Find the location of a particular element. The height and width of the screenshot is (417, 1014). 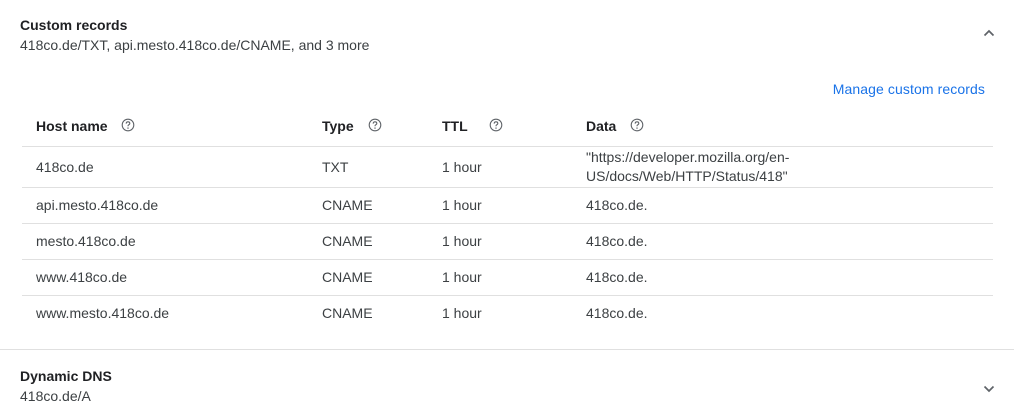

table-header-row: Host name Type TTL Data is located at coordinates (507, 127).